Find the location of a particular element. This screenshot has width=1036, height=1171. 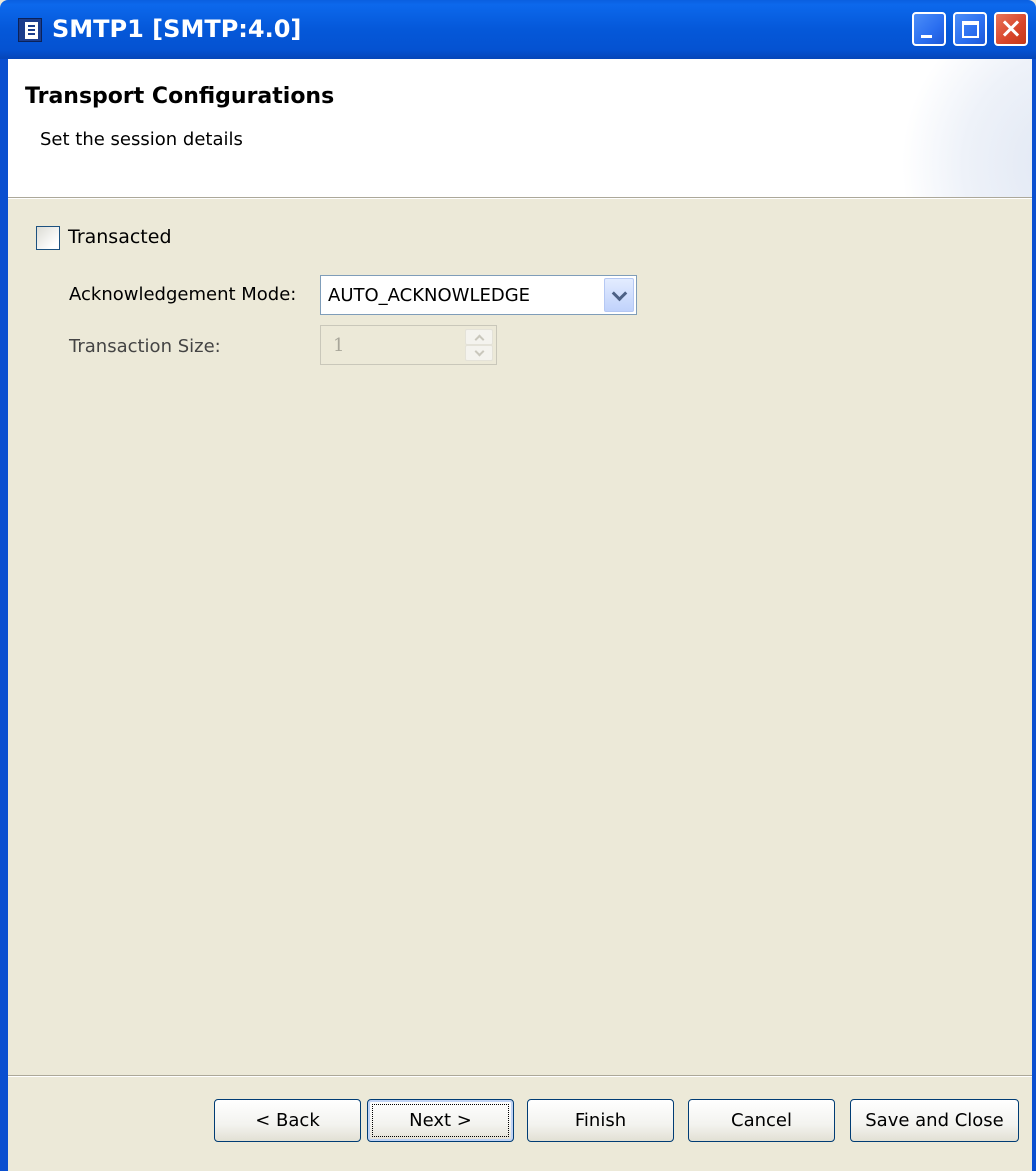

next-button-label: Next > is located at coordinates (440, 1120).